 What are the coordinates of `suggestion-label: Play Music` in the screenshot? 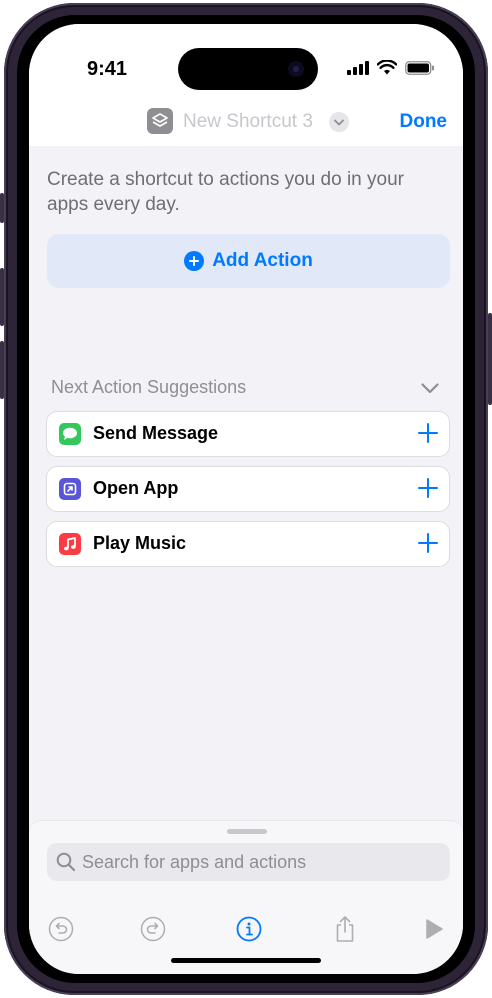 It's located at (140, 543).